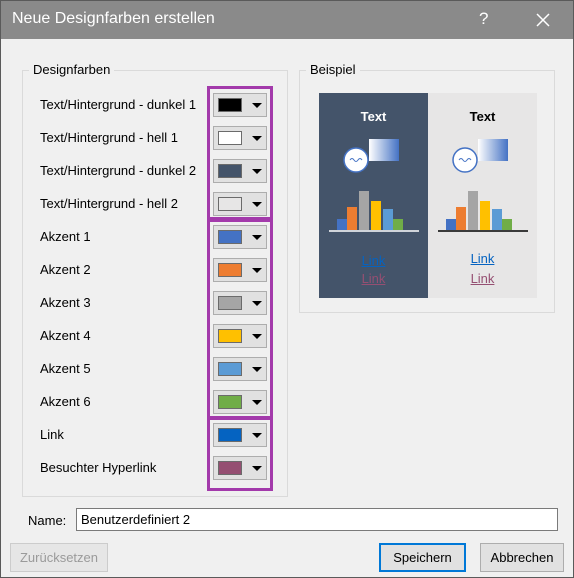 This screenshot has width=574, height=578. I want to click on reset-button: Zurücksetzen, so click(59, 557).